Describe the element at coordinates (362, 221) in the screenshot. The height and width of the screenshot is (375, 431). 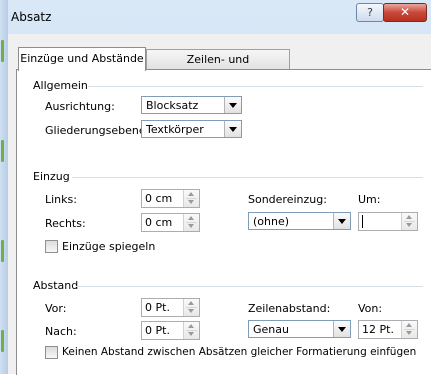
I see `text-caret` at that location.